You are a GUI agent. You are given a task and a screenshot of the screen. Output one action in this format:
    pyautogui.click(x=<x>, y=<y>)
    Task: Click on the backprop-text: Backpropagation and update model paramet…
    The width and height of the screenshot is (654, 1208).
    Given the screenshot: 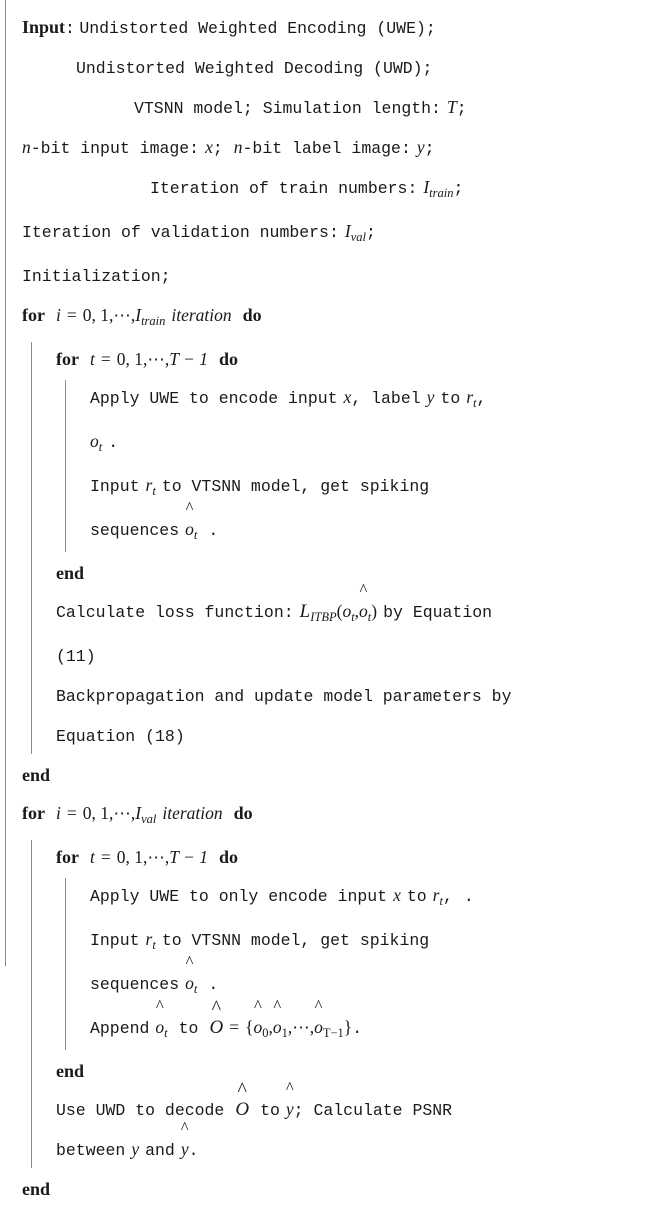 What is the action you would take?
    pyautogui.click(x=284, y=696)
    